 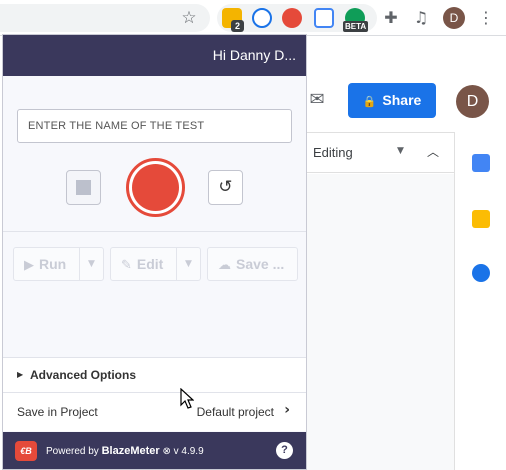 I want to click on comment-icon: ✉, so click(x=317, y=100).